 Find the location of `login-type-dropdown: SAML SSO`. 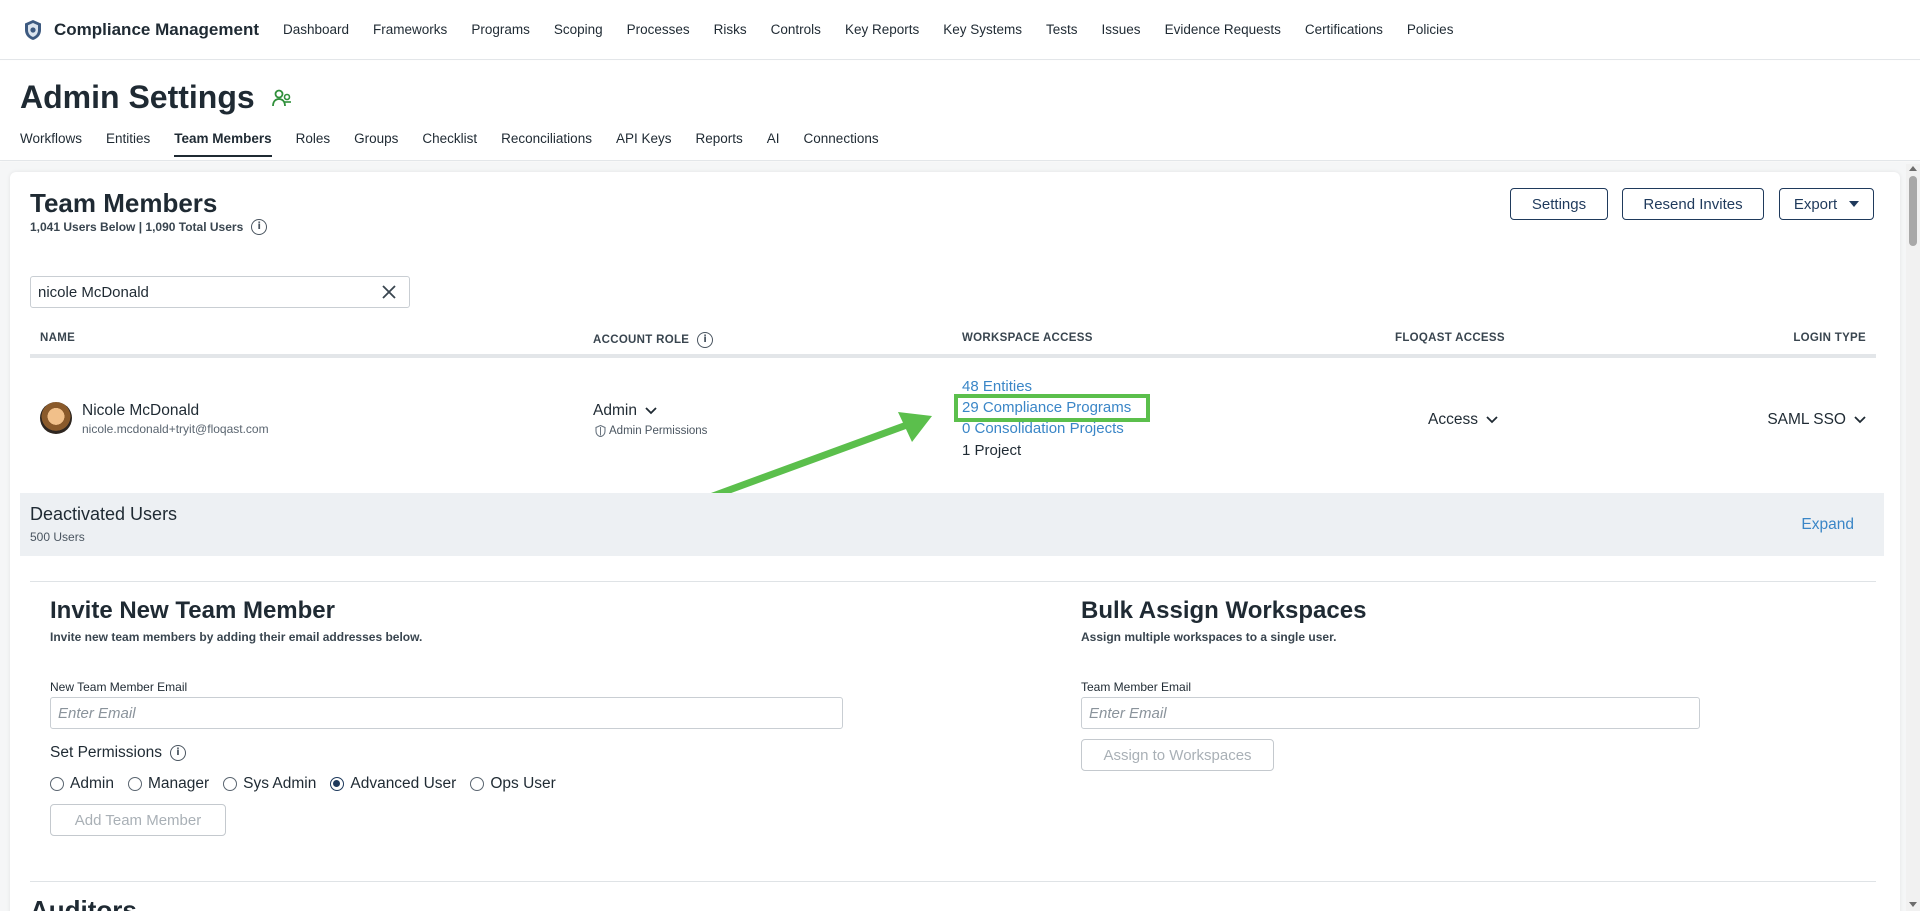

login-type-dropdown: SAML SSO is located at coordinates (1816, 420).